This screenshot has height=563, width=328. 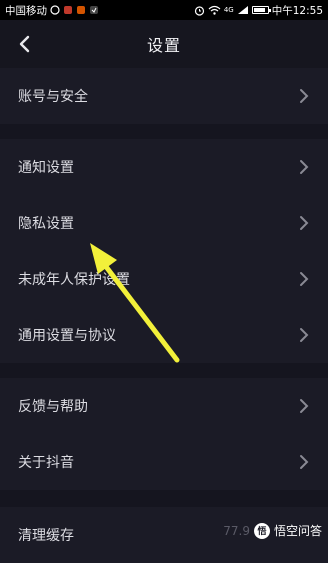 What do you see at coordinates (46, 168) in the screenshot?
I see `settings-item-label: 通知设置` at bounding box center [46, 168].